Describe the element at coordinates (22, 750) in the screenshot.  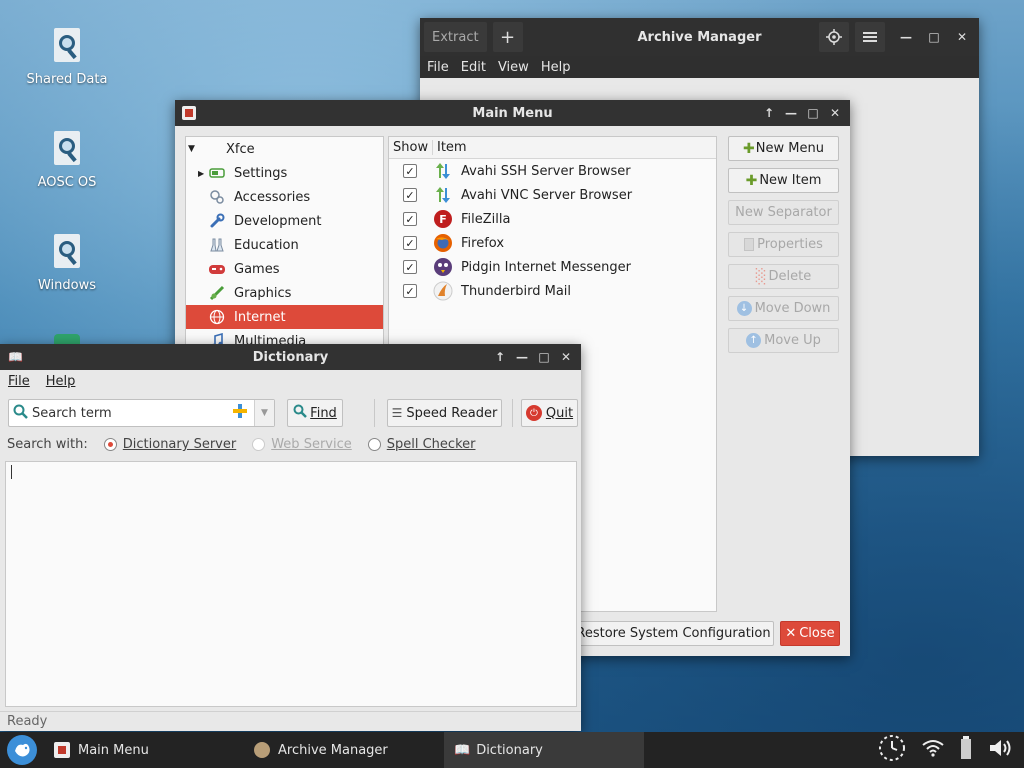
I see `whisker-menu-button` at that location.